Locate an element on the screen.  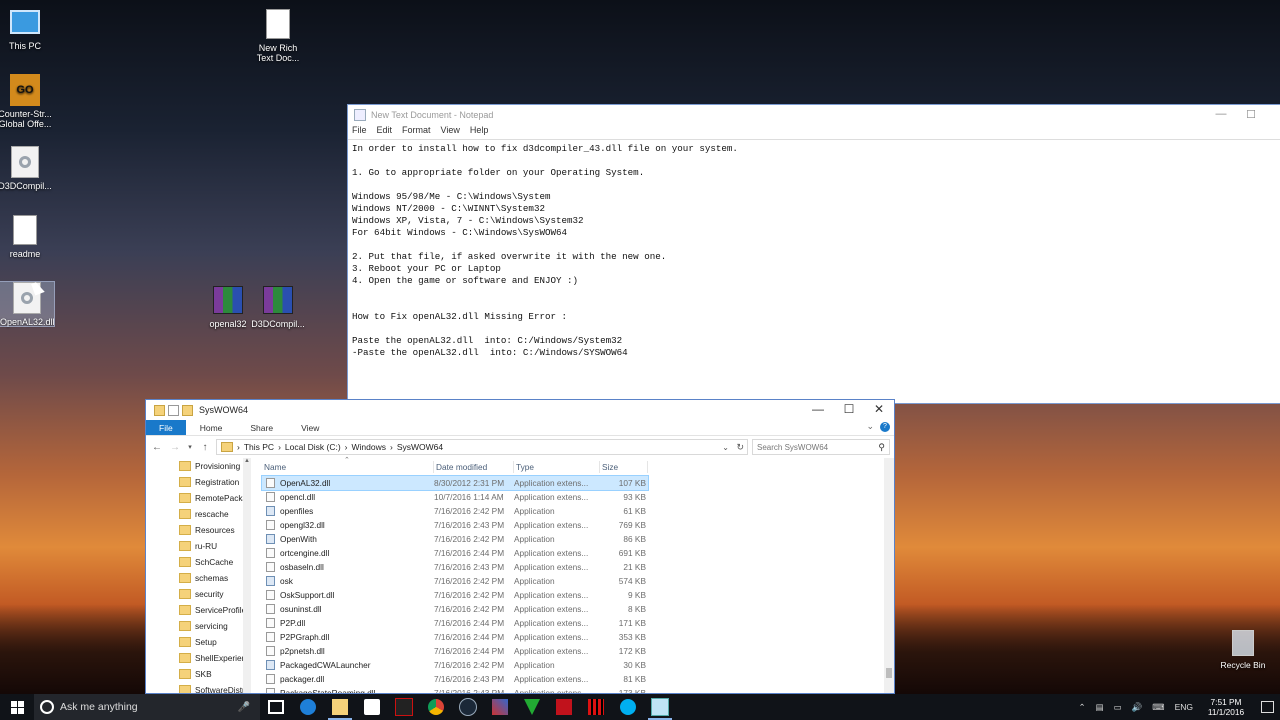
tree-item: SoftwareDistr is located at coordinates (198, 687).